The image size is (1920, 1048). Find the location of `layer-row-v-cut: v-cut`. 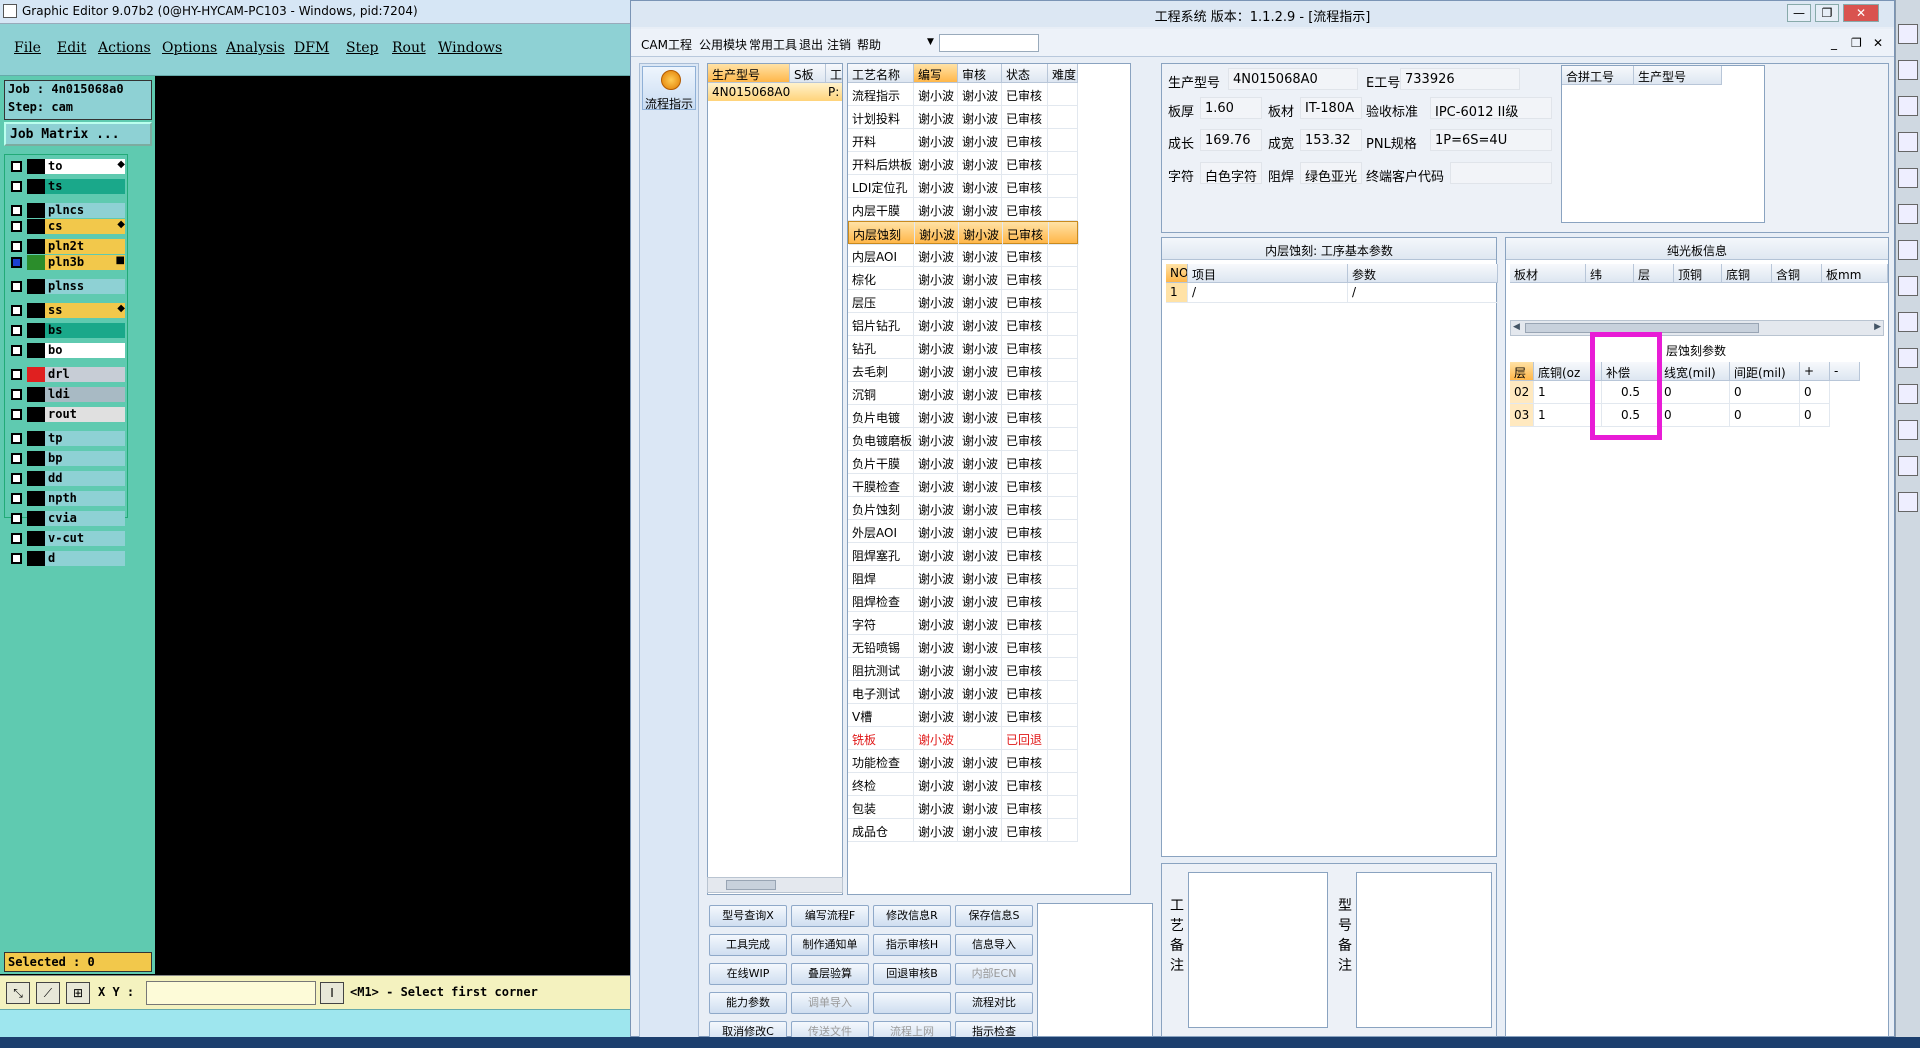

layer-row-v-cut: v-cut is located at coordinates (67, 538).